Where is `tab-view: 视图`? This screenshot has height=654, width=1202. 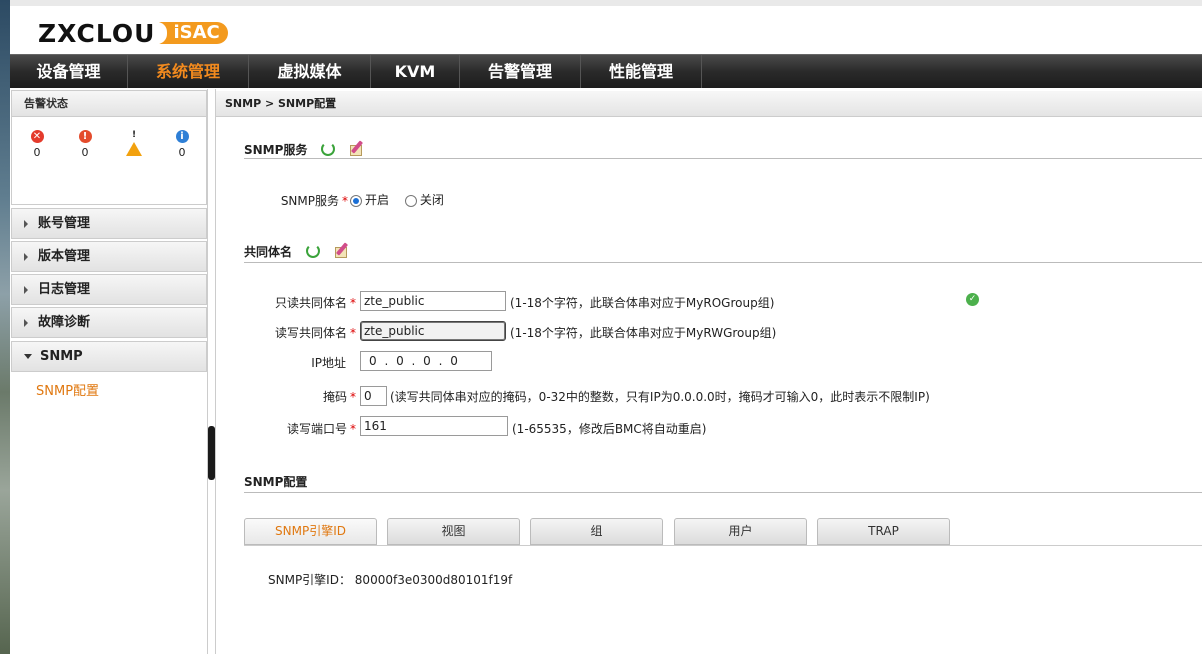
tab-view: 视图 is located at coordinates (453, 531).